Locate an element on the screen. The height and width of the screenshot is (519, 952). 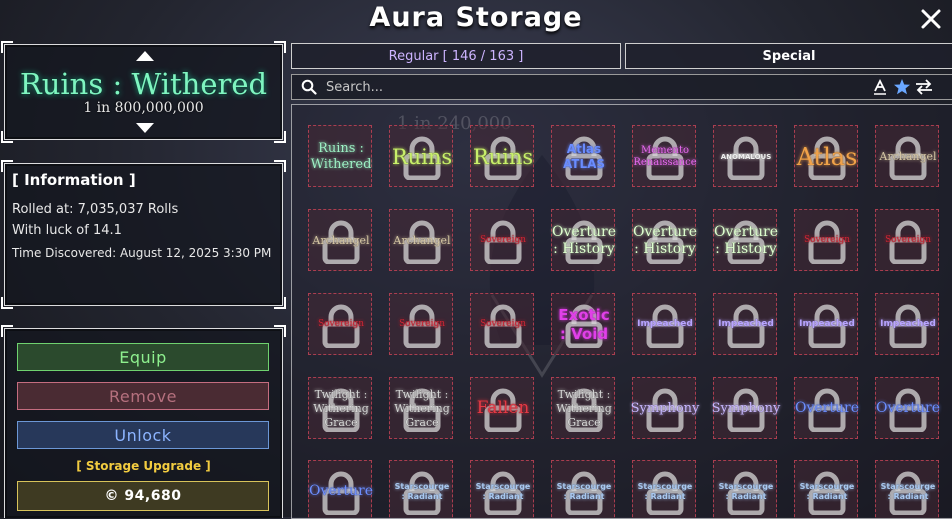
tab-special: Special is located at coordinates (788, 56).